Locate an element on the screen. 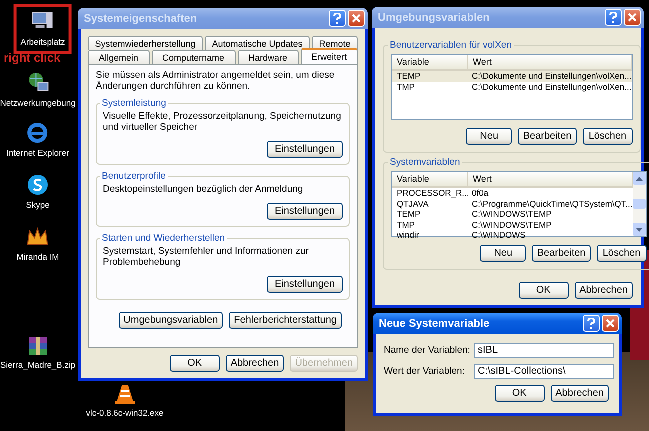 This screenshot has width=649, height=431. icon-label: Sierra_Madre_B.zip is located at coordinates (38, 365).